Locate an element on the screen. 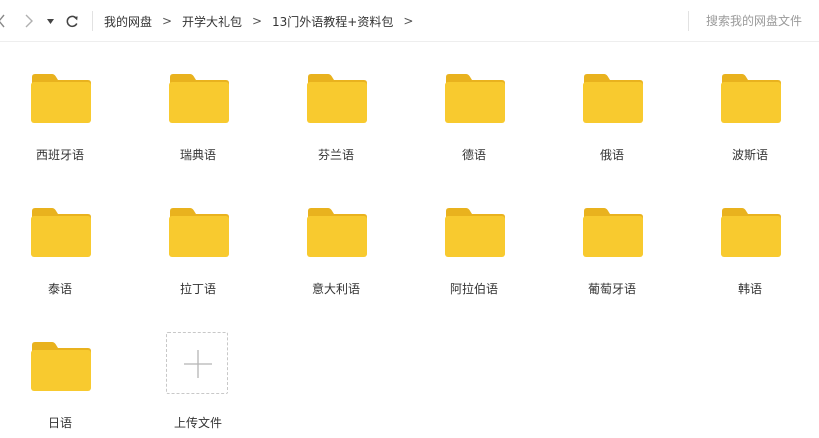  plus-icon is located at coordinates (198, 364).